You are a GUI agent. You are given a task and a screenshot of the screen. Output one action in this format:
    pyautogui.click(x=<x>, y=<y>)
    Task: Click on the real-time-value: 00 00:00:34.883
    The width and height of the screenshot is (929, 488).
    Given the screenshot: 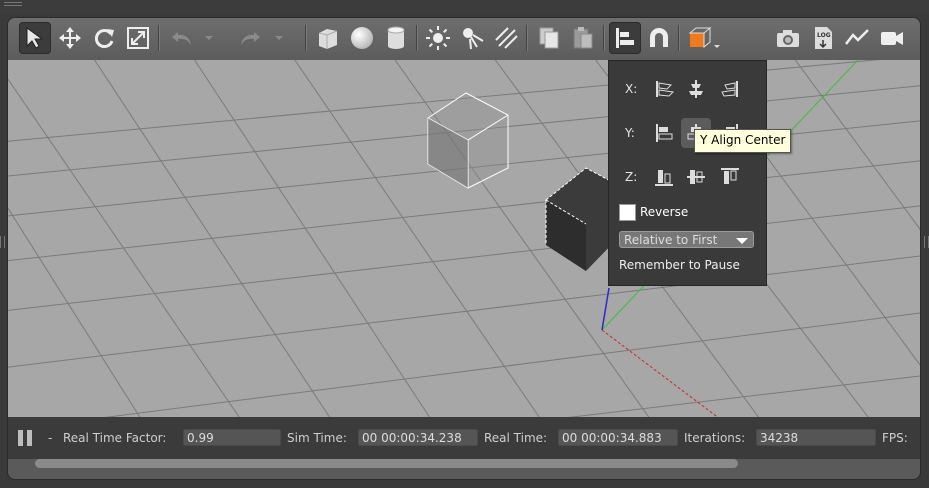 What is the action you would take?
    pyautogui.click(x=618, y=437)
    